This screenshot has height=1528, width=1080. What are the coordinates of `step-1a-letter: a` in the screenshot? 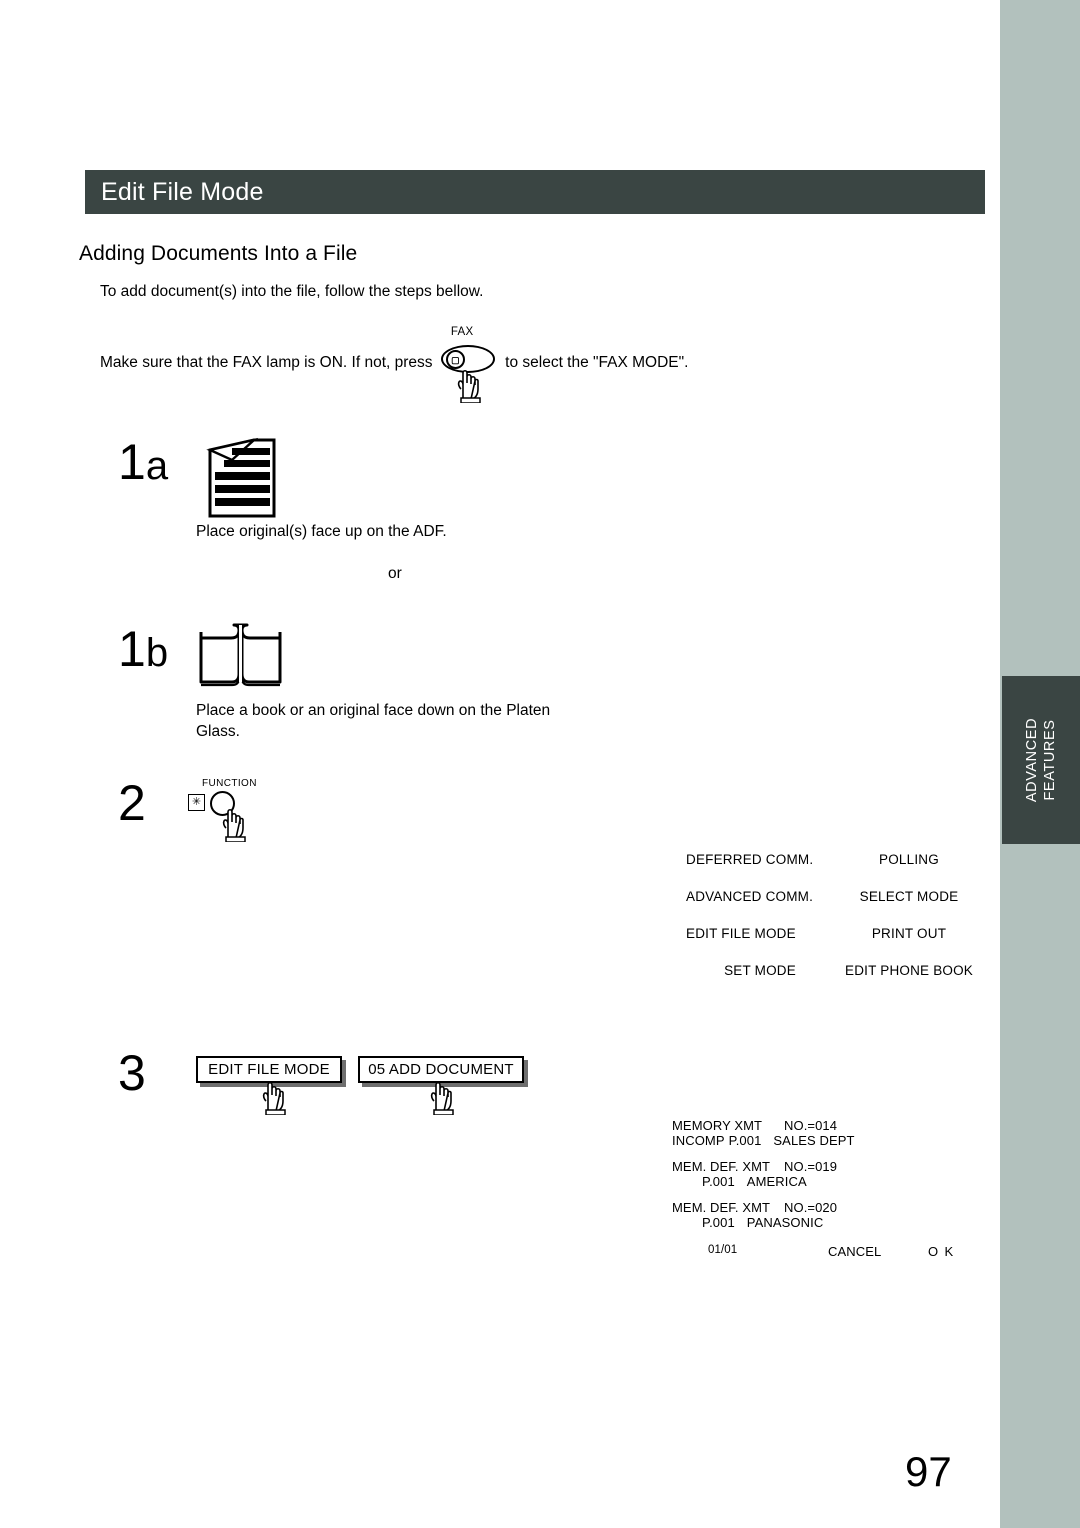 It's located at (157, 466).